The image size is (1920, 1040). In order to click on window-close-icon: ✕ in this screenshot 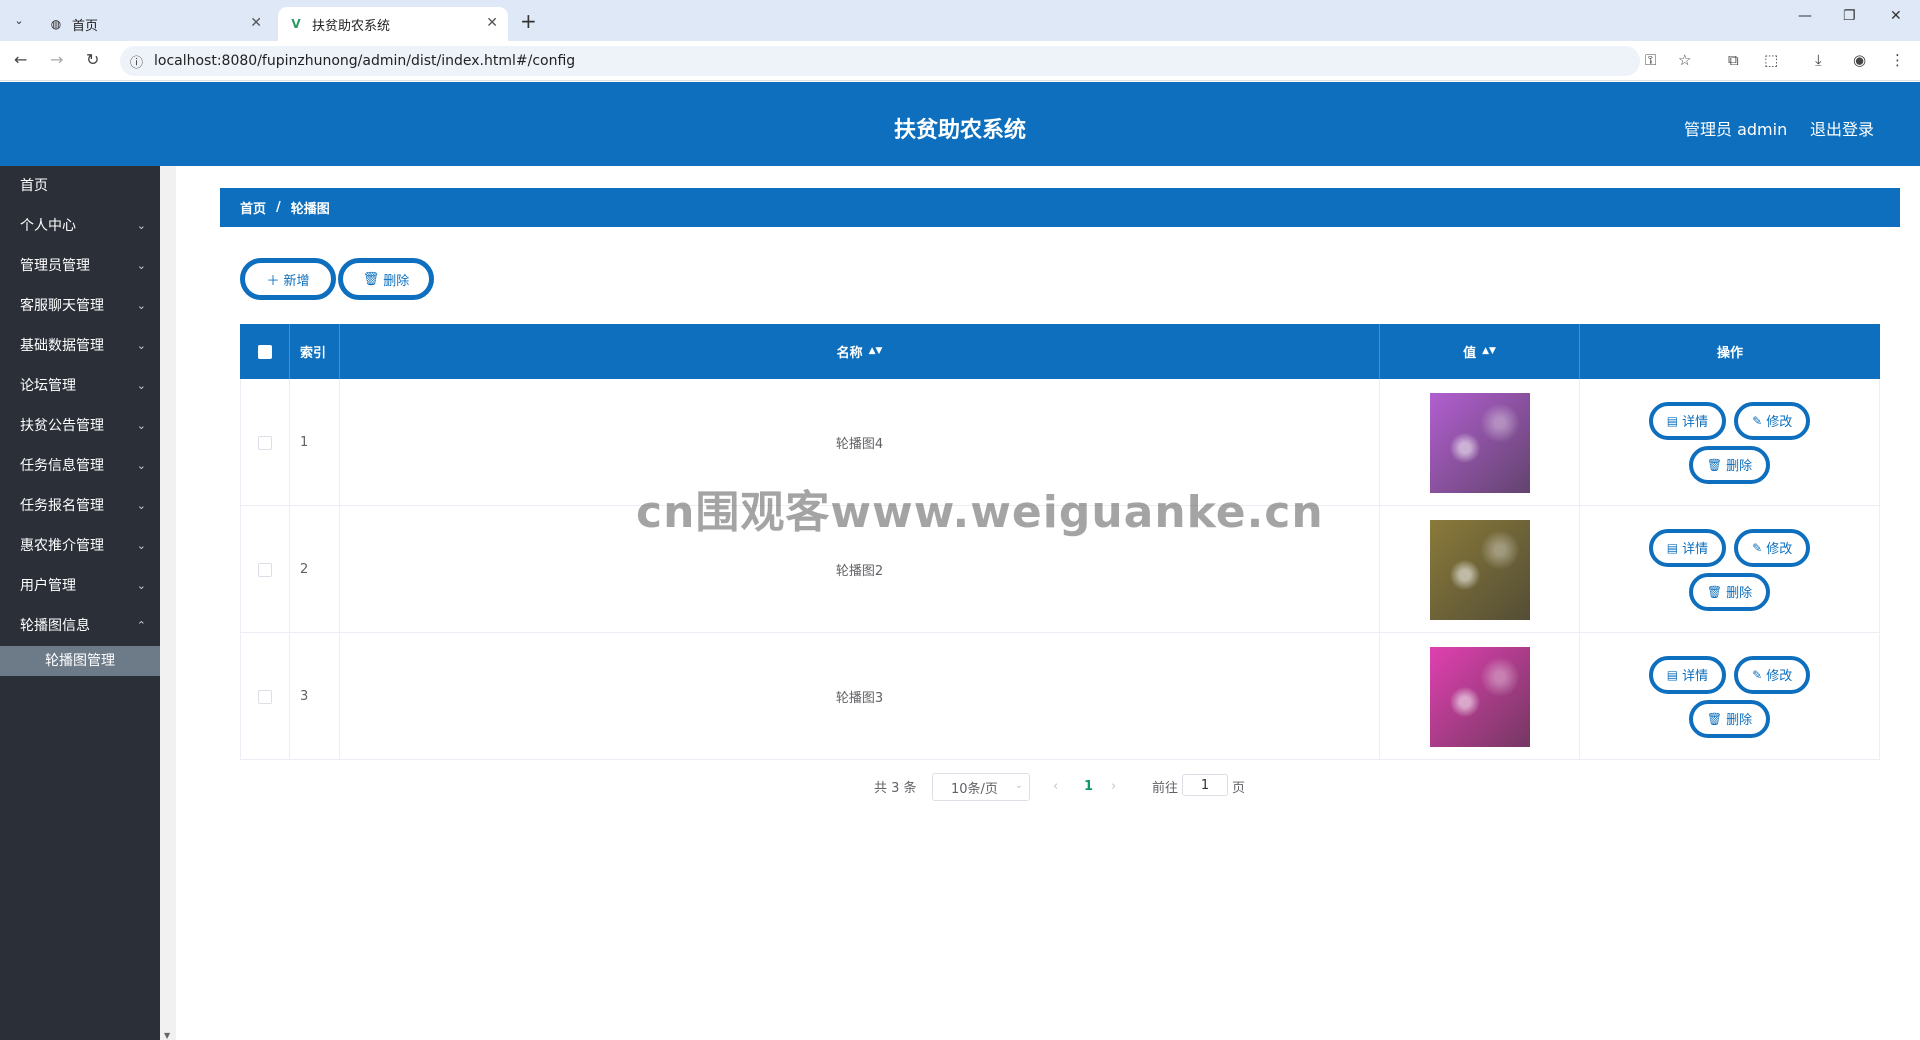, I will do `click(1896, 16)`.